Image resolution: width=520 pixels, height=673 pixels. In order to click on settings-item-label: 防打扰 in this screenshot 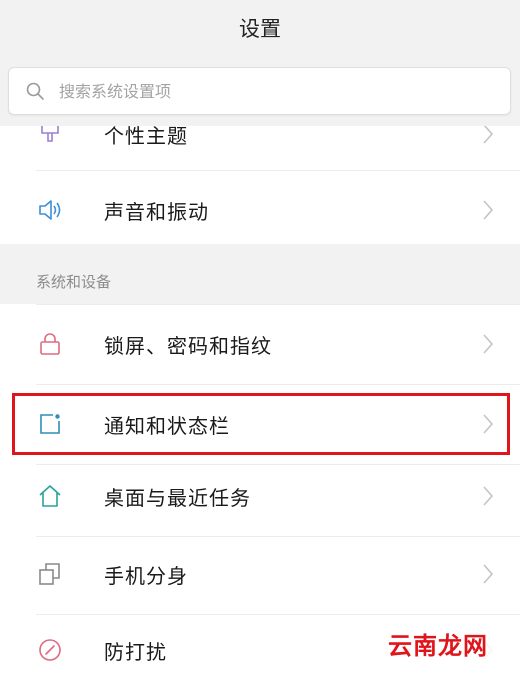, I will do `click(135, 651)`.